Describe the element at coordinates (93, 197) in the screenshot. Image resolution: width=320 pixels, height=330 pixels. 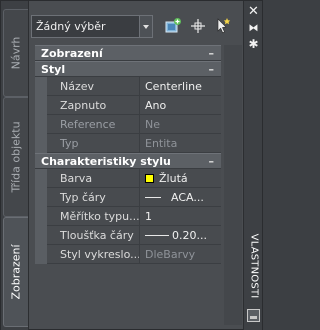
I see `property-name: Typ čáry` at that location.